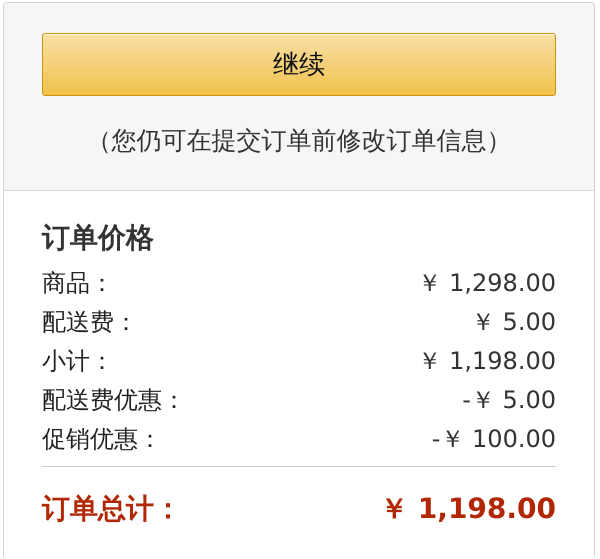 The image size is (600, 559). What do you see at coordinates (468, 509) in the screenshot?
I see `total-amount: ￥ 1,198.00` at bounding box center [468, 509].